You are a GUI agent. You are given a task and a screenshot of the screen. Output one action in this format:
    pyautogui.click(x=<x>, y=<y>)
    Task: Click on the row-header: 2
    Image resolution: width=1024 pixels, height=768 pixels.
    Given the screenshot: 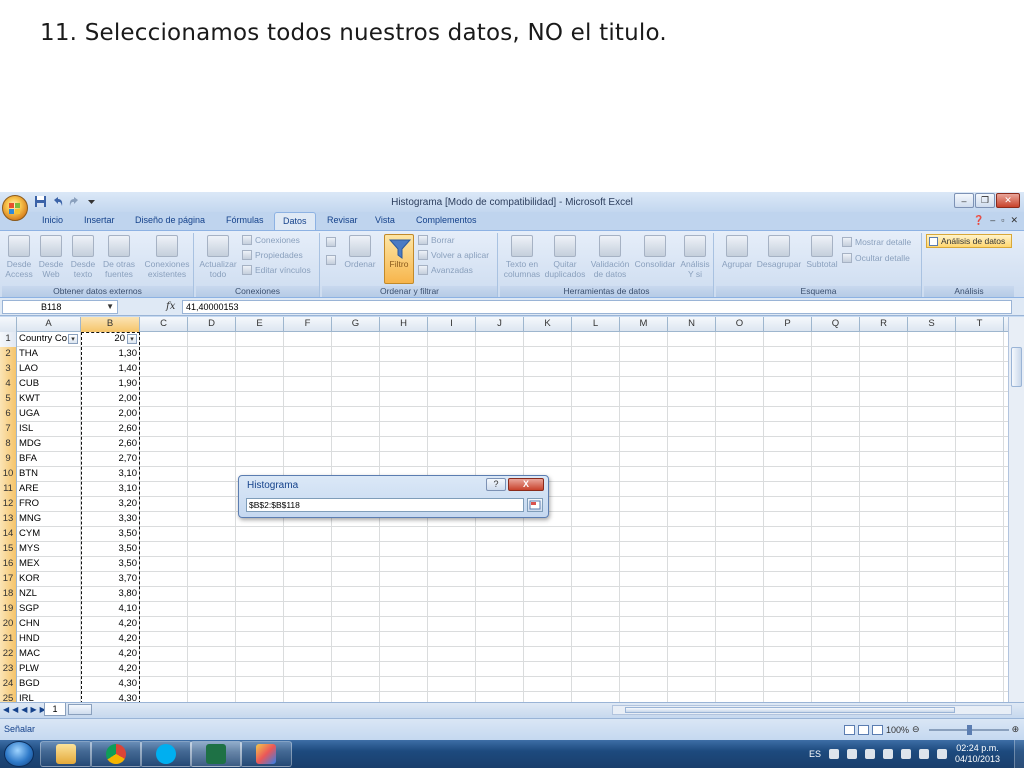 What is the action you would take?
    pyautogui.click(x=8, y=354)
    